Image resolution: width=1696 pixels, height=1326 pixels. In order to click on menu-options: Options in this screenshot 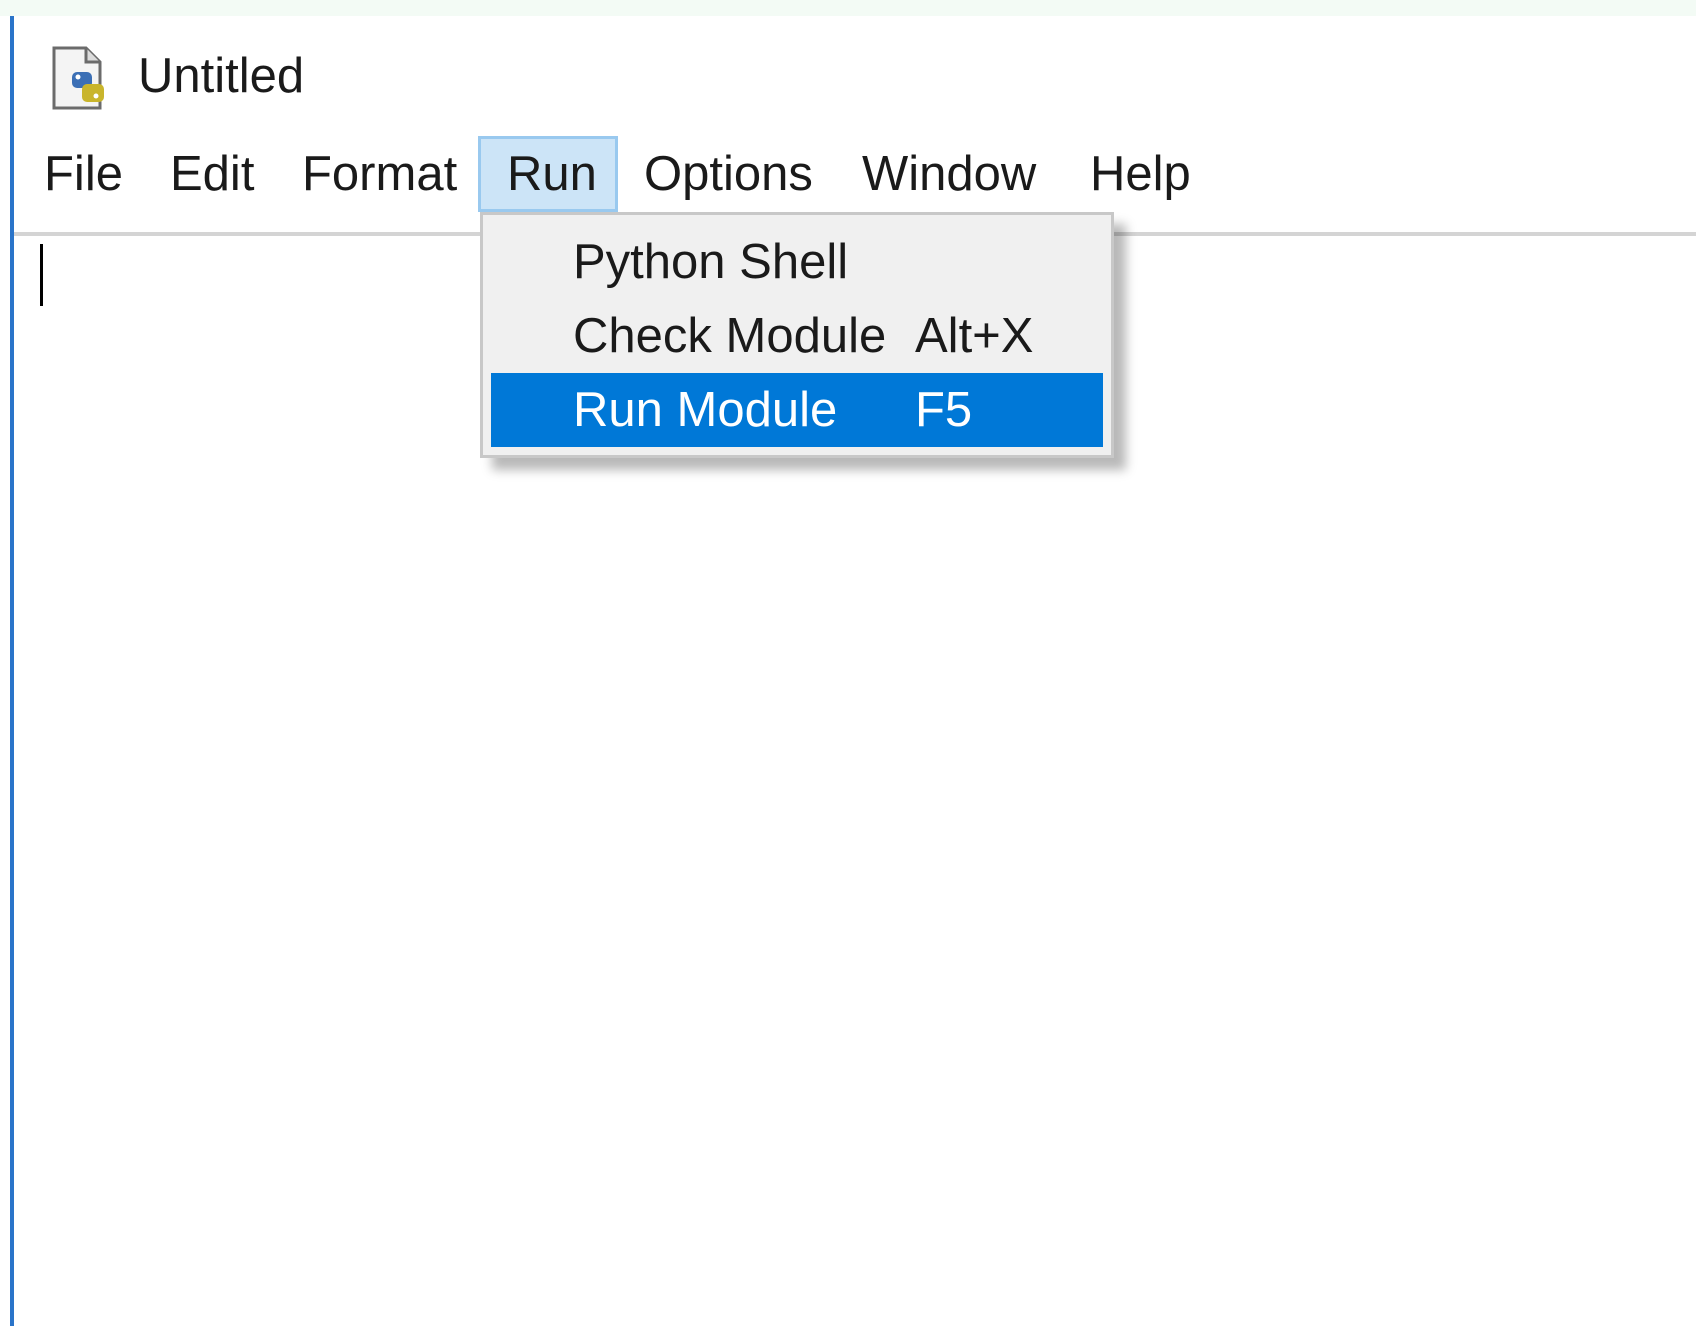, I will do `click(728, 174)`.